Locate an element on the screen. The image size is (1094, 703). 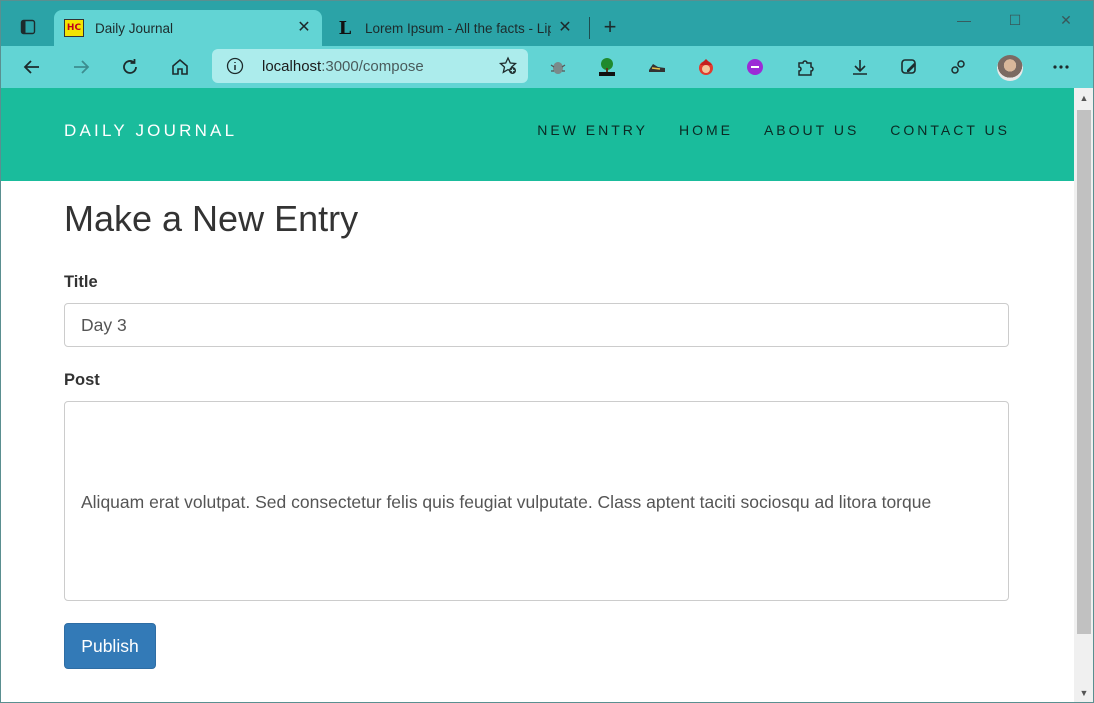
arrow-right-icon is located at coordinates (82, 67).